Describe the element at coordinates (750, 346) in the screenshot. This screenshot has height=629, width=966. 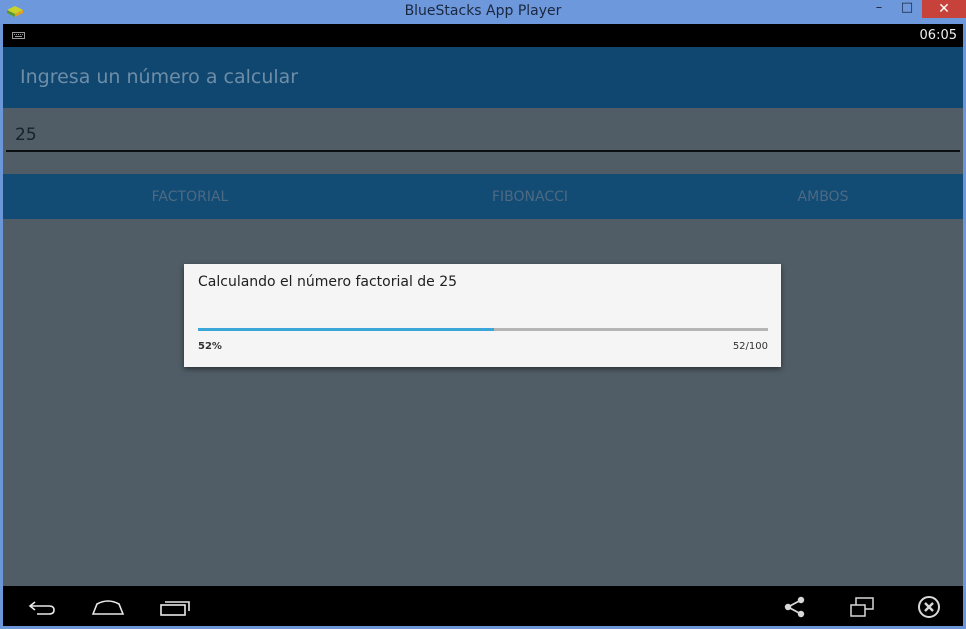
I see `progress-count: 52/100` at that location.